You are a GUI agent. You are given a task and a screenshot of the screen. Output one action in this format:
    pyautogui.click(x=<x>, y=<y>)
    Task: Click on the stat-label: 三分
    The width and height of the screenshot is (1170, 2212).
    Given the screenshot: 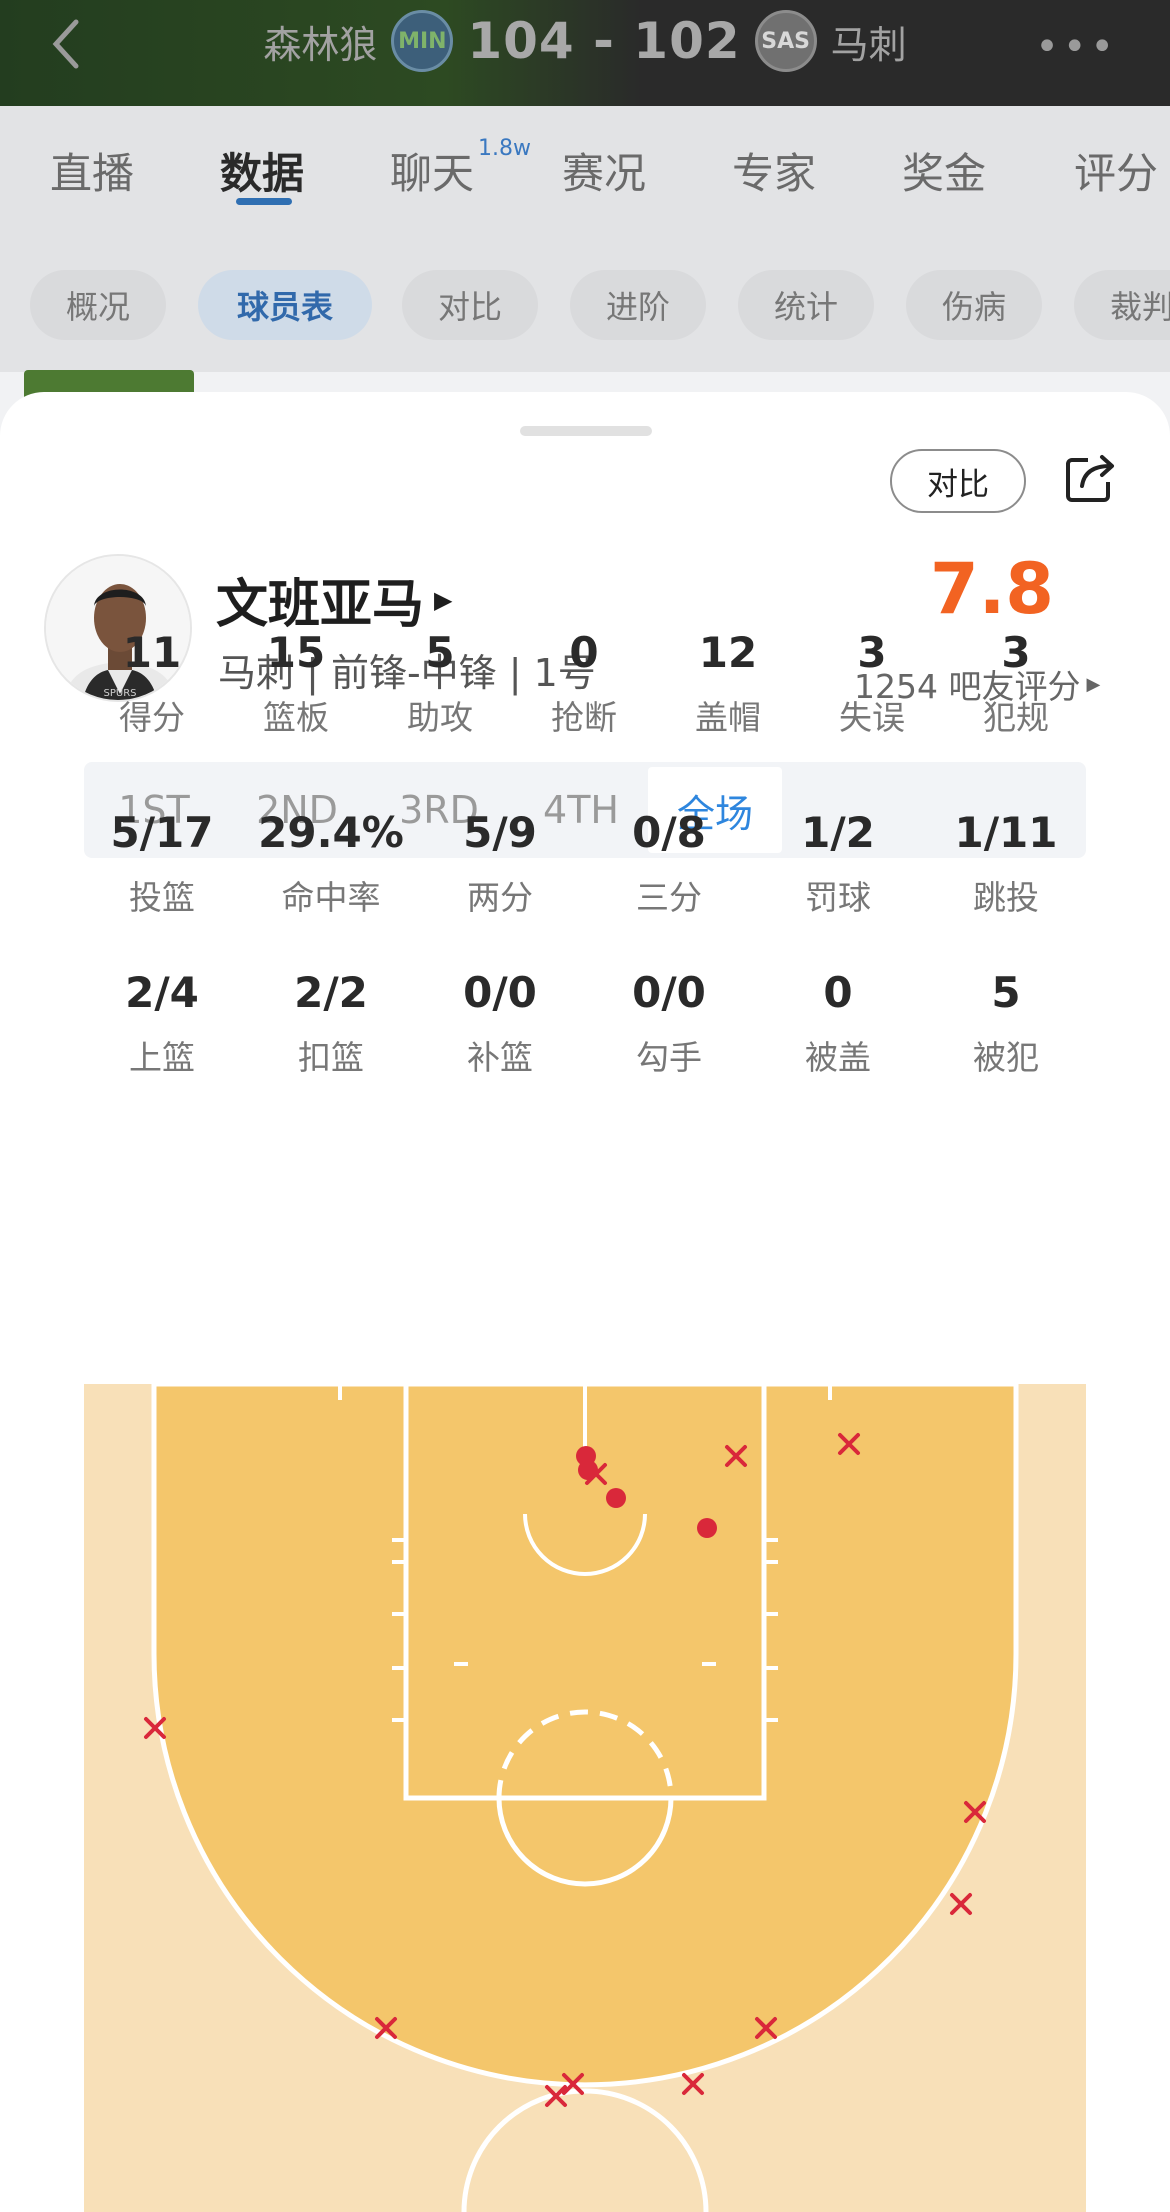 What is the action you would take?
    pyautogui.click(x=669, y=897)
    